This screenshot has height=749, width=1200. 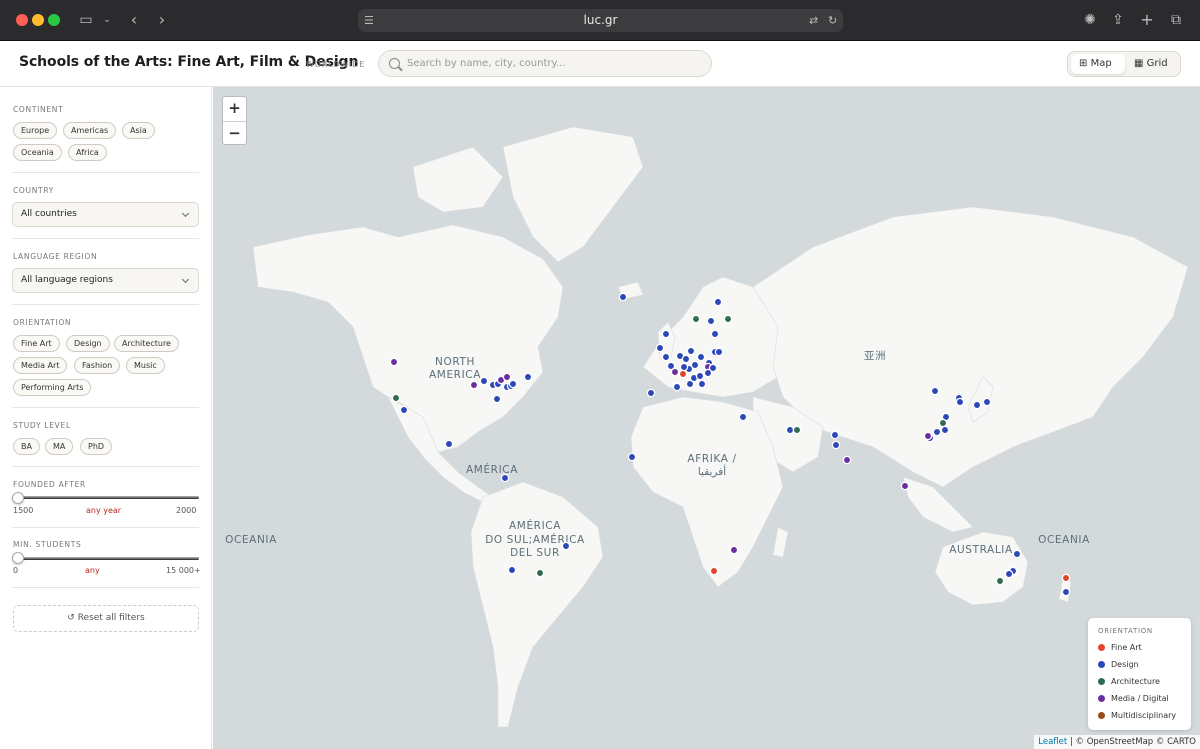 I want to click on africa-land, so click(x=707, y=492).